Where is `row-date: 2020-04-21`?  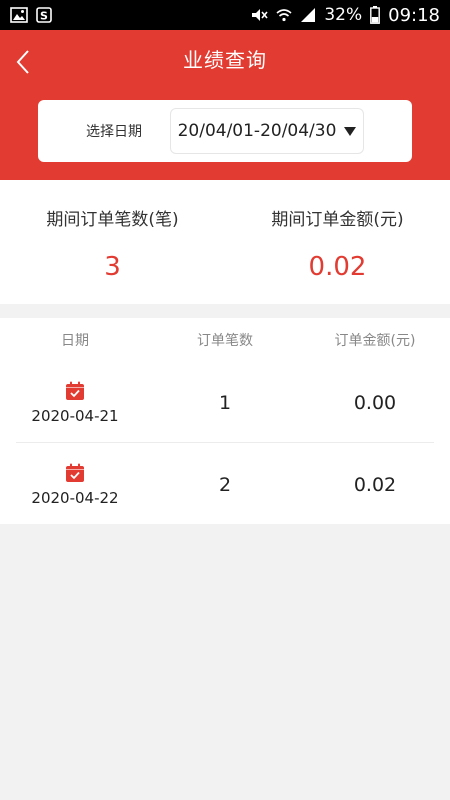 row-date: 2020-04-21 is located at coordinates (75, 416).